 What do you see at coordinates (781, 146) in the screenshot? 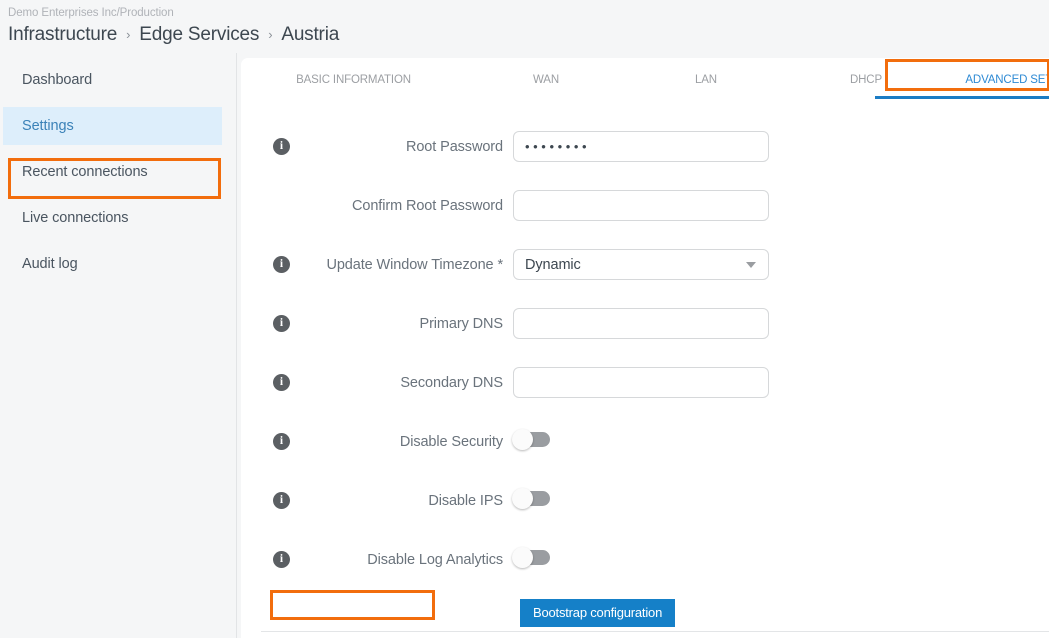
I see `input-col: ••••••••` at bounding box center [781, 146].